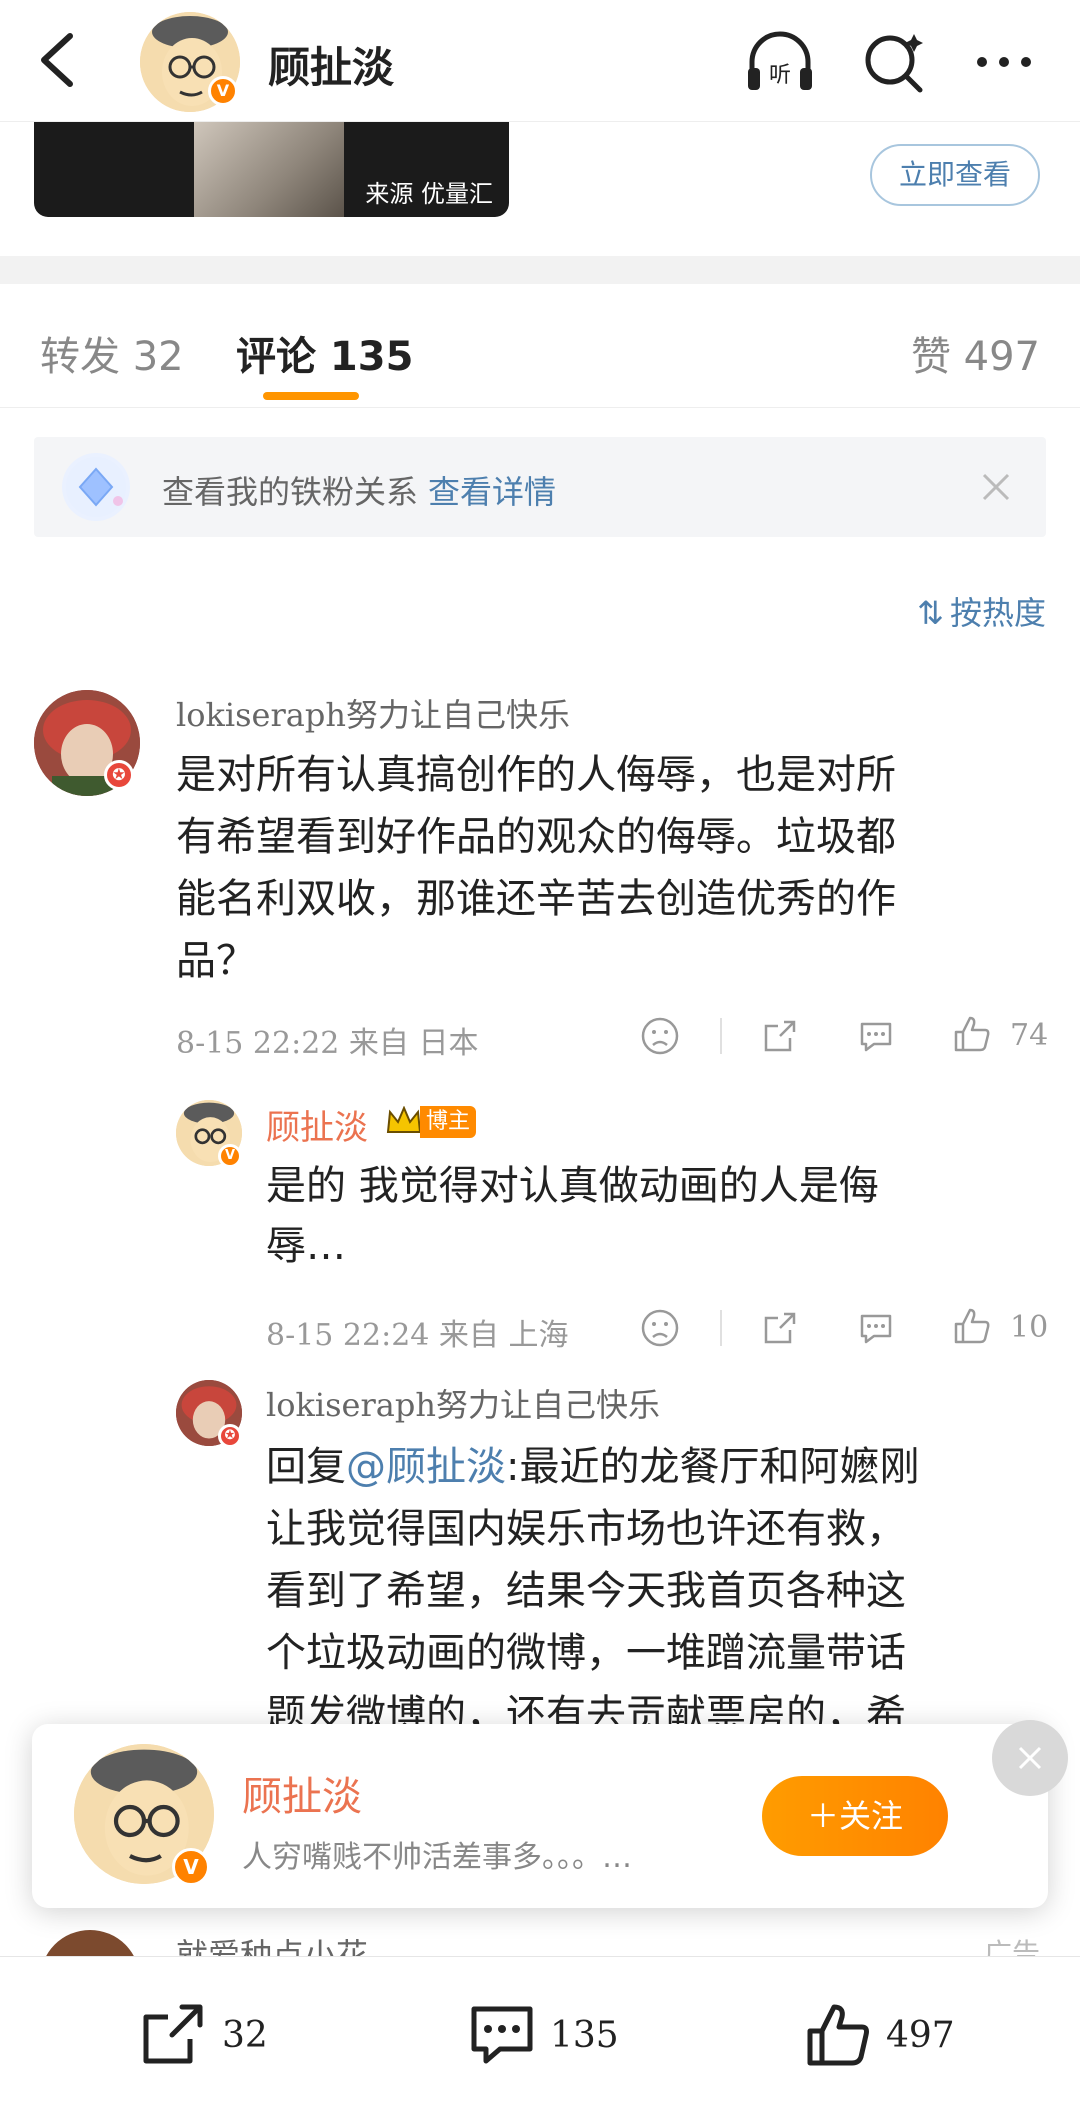 The width and height of the screenshot is (1080, 2110). Describe the element at coordinates (331, 64) in the screenshot. I see `page-title: 顾扯淡` at that location.